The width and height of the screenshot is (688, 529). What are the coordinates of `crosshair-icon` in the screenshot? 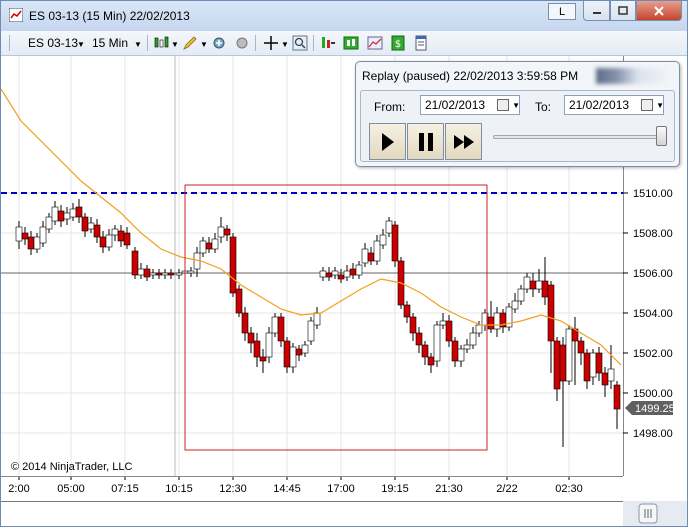 It's located at (271, 43).